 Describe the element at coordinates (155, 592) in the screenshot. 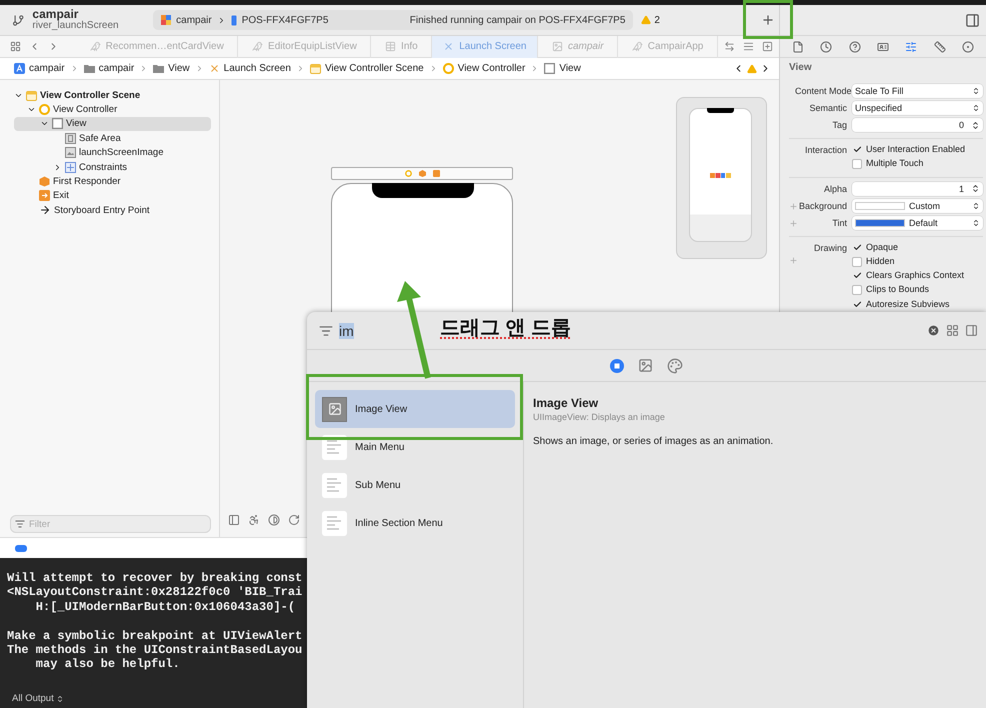

I see `console-line: <NSLayoutConstraint:0x28122f0c0 'BIB_Trai` at that location.